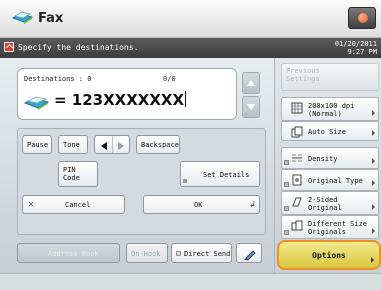 Image resolution: width=381 pixels, height=290 pixels. I want to click on pause-button: Pause, so click(37, 144).